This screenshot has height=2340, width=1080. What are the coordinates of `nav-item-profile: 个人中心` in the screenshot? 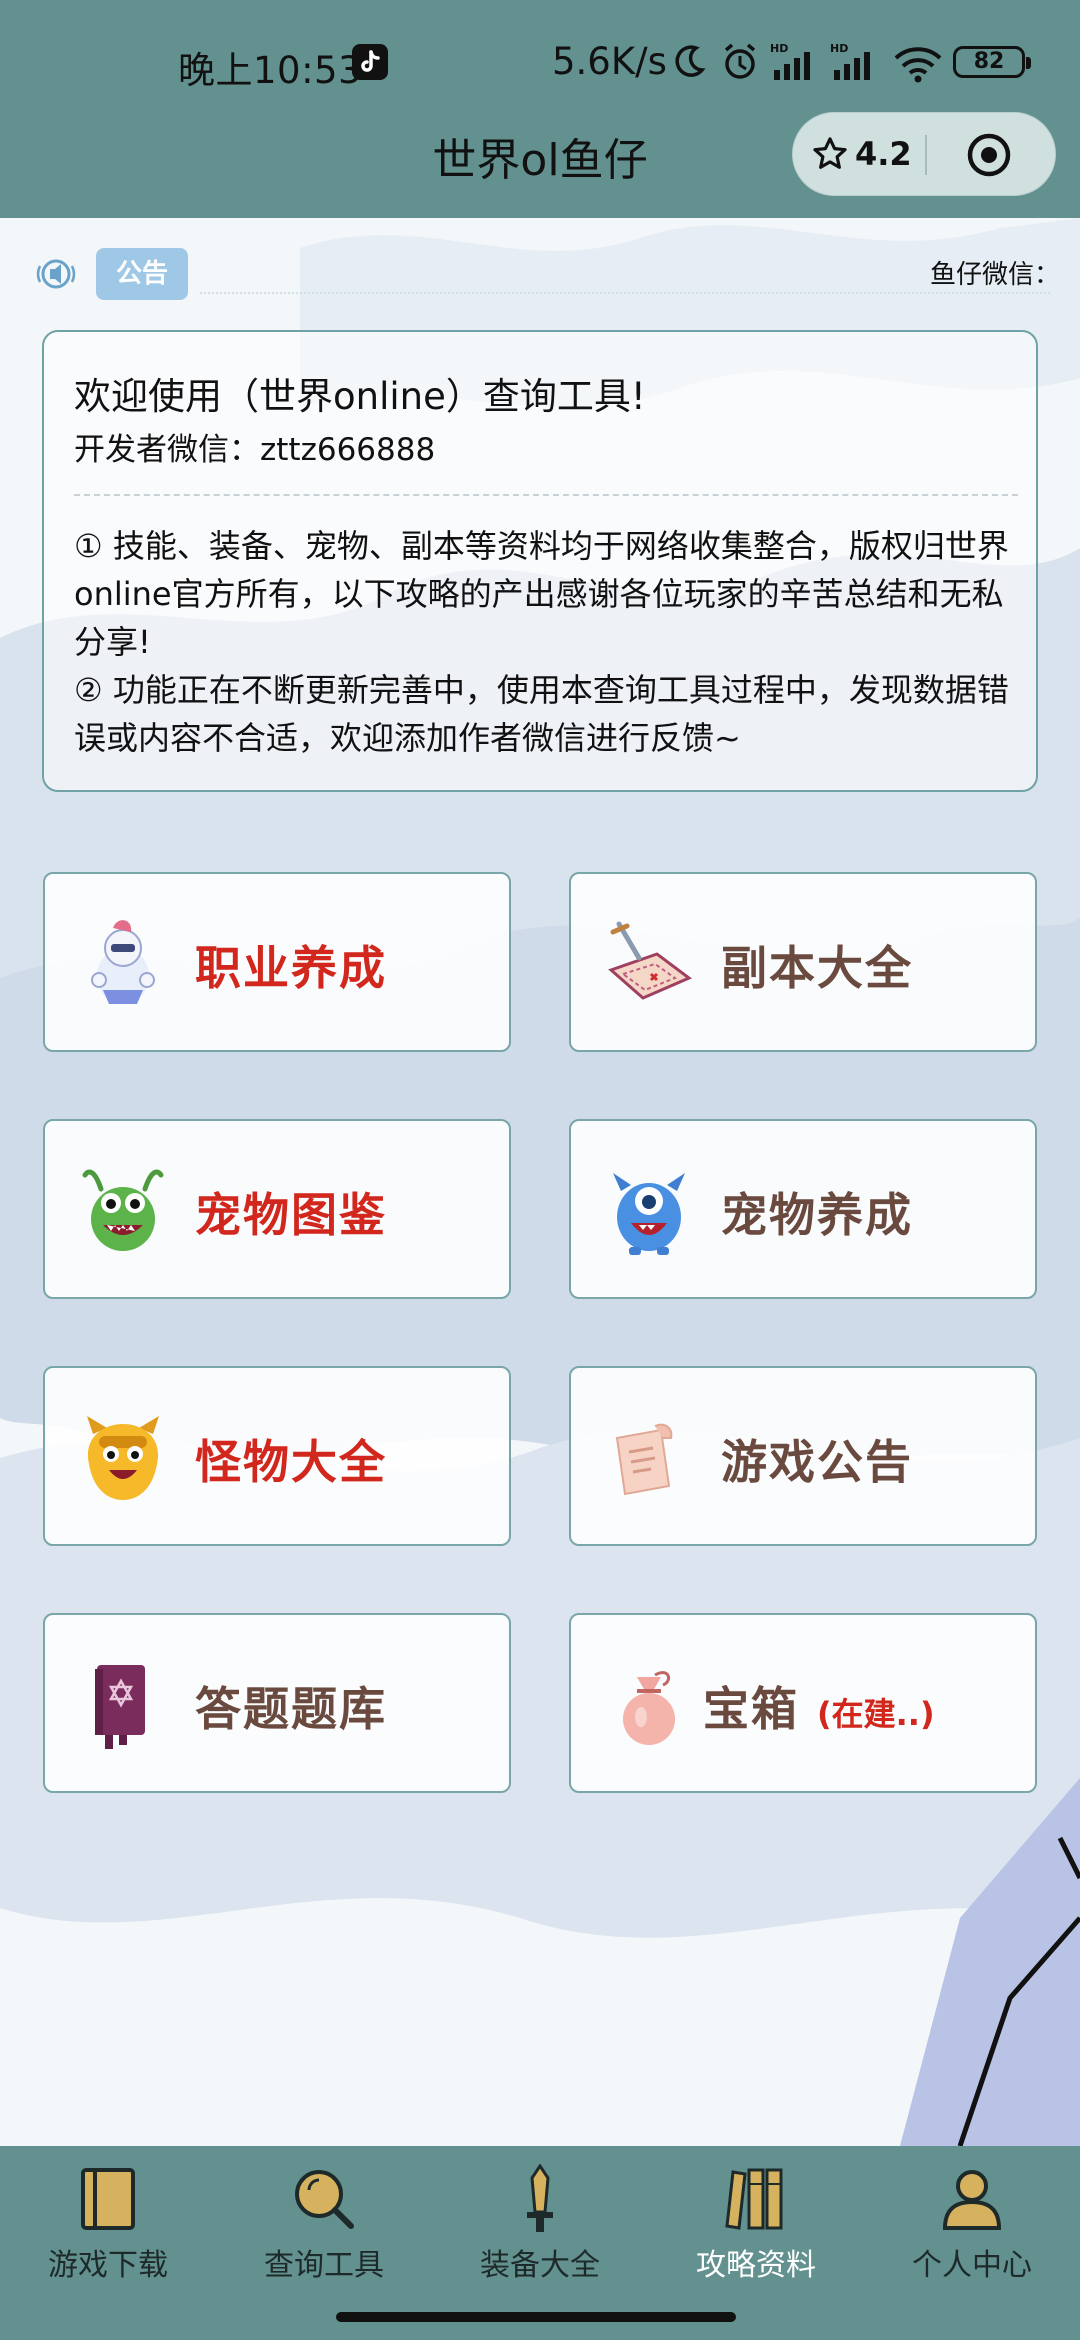 It's located at (972, 2224).